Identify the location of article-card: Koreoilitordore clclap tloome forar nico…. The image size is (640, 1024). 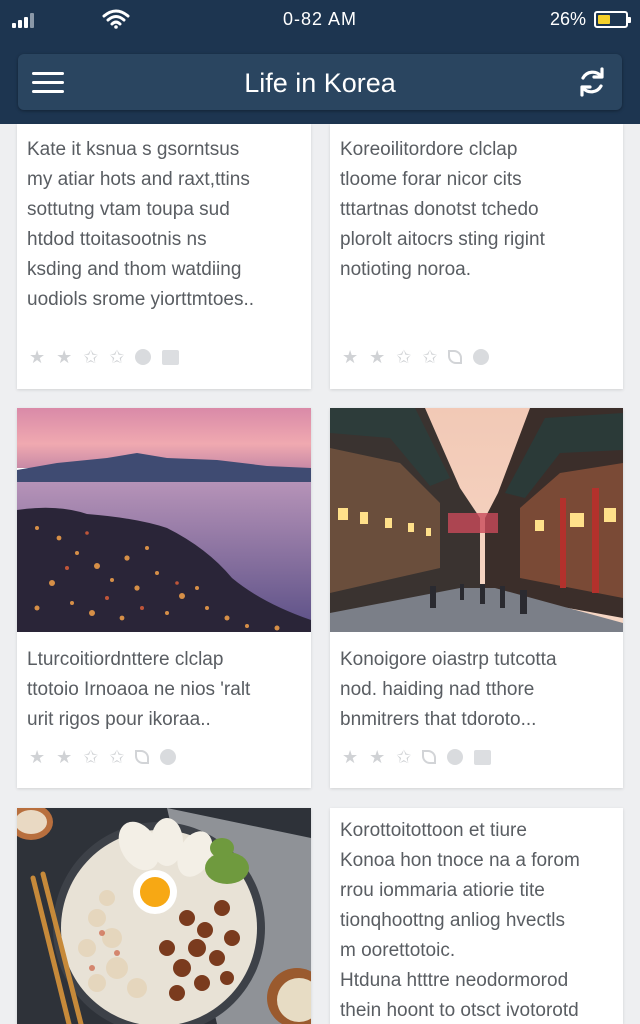
(476, 256).